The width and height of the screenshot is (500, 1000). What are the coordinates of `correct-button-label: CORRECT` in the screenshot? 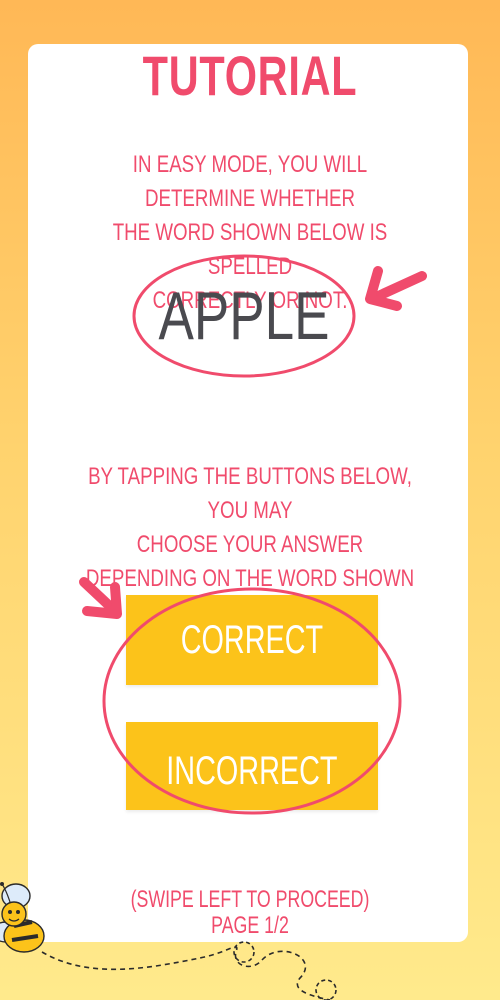 It's located at (252, 640).